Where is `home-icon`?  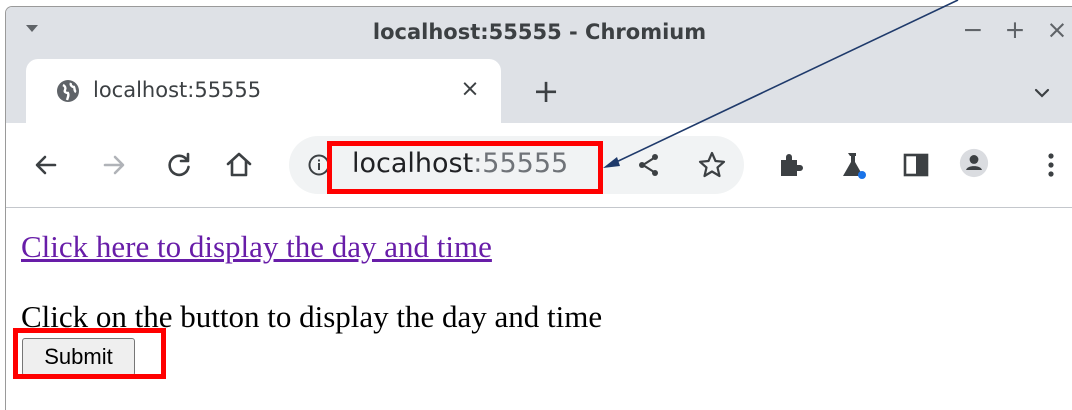
home-icon is located at coordinates (239, 164).